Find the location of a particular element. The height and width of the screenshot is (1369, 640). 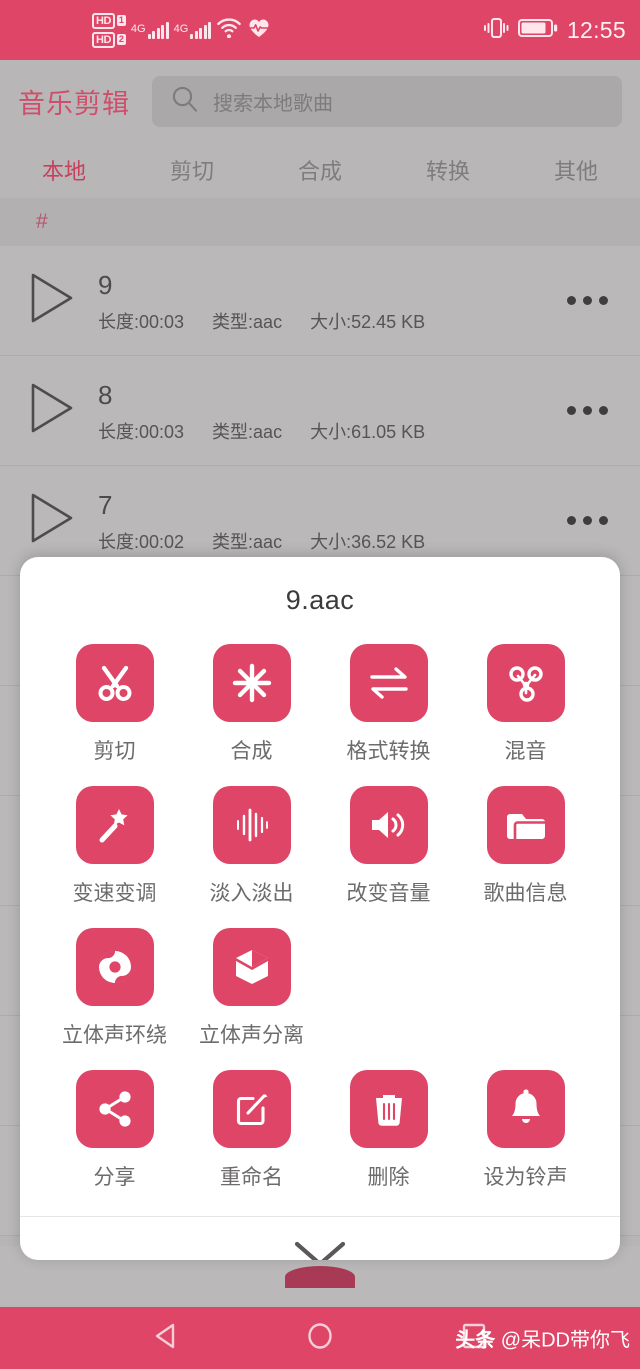

collapse-sheet-button is located at coordinates (320, 1238).